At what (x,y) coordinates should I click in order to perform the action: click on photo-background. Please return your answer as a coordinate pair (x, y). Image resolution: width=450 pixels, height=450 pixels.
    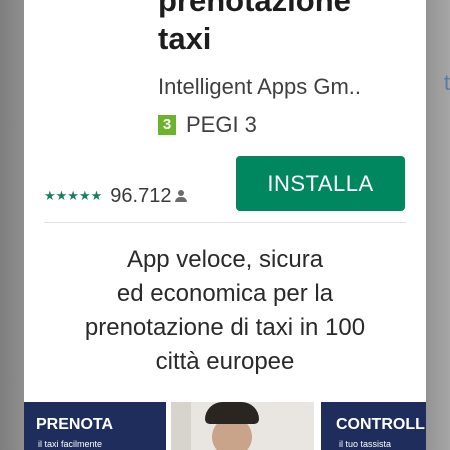
    Looking at the image, I should click on (181, 426).